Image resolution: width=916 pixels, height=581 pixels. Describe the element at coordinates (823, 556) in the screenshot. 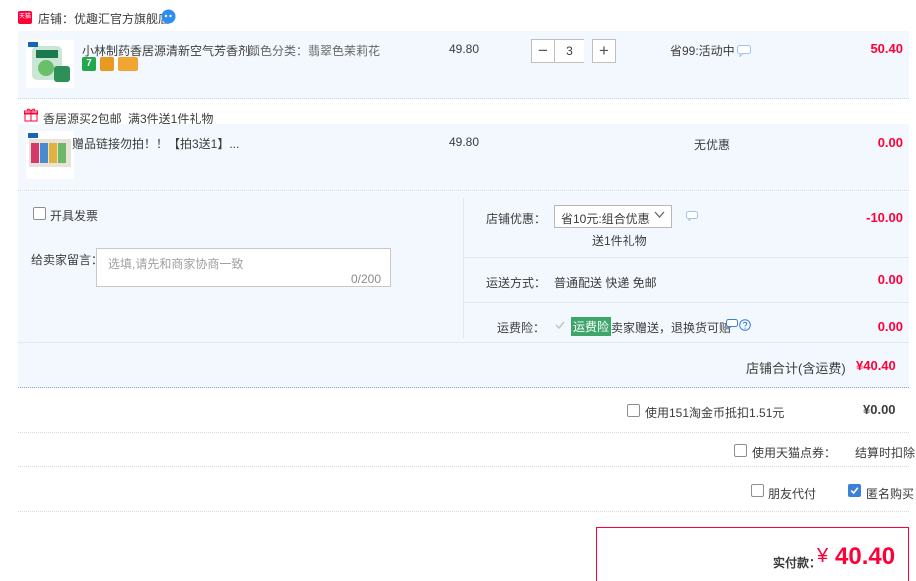

I see `currency-symbol: ¥` at that location.